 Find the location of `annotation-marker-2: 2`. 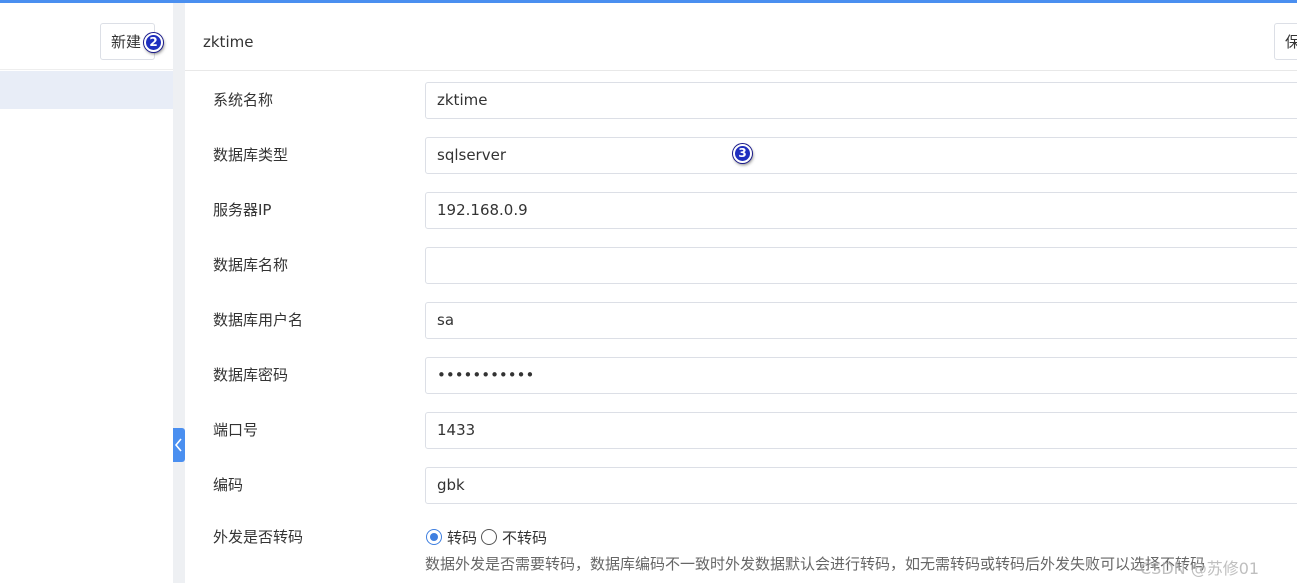

annotation-marker-2: 2 is located at coordinates (153, 42).